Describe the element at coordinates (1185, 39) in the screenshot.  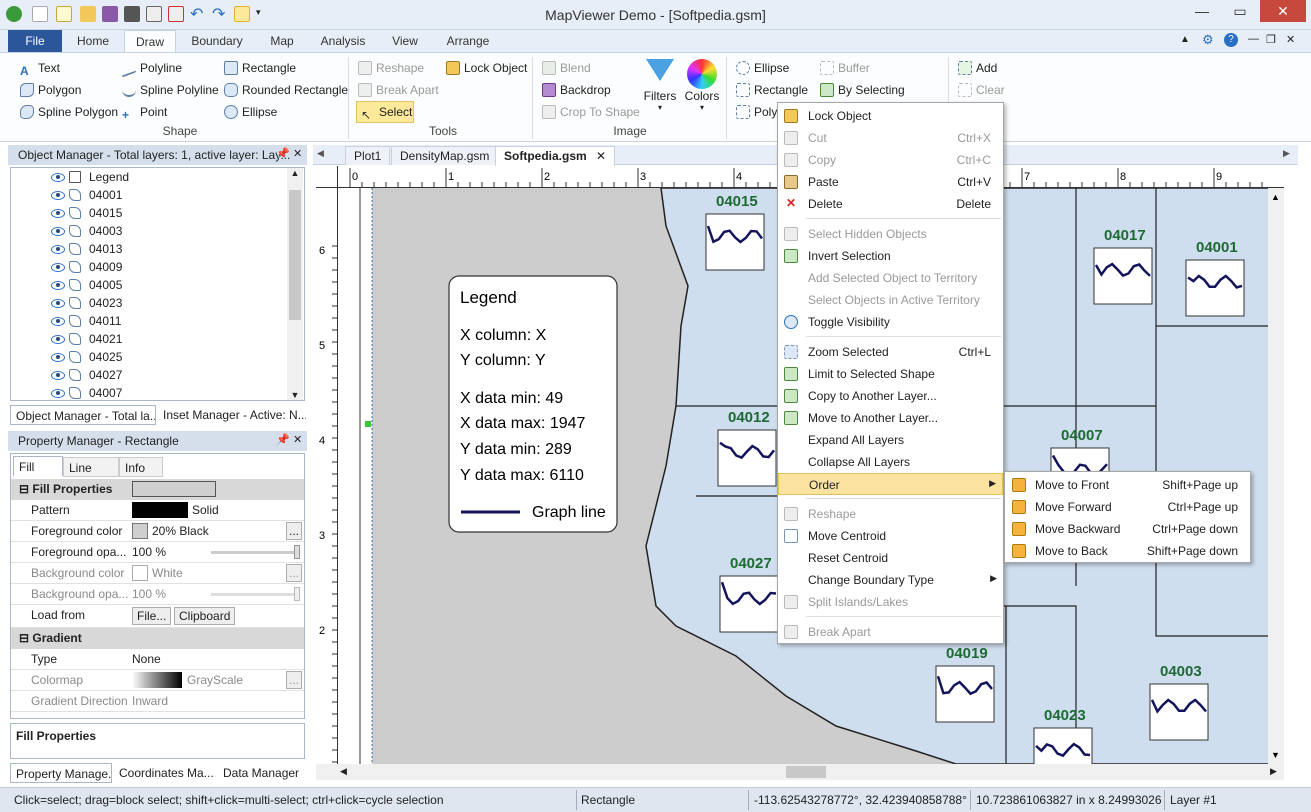
I see `ribbon-collapse-icon: ▲` at that location.